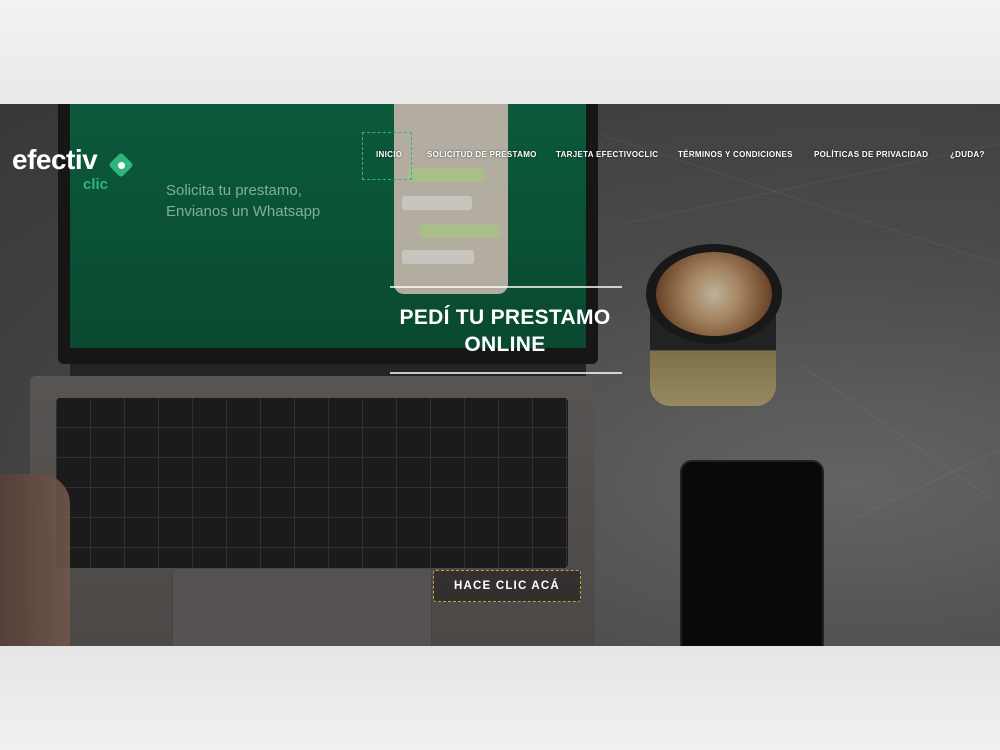 Image resolution: width=1000 pixels, height=750 pixels. Describe the element at coordinates (505, 331) in the screenshot. I see `hero-title: PEDÍ TU PRESTAMO ONLINE` at that location.